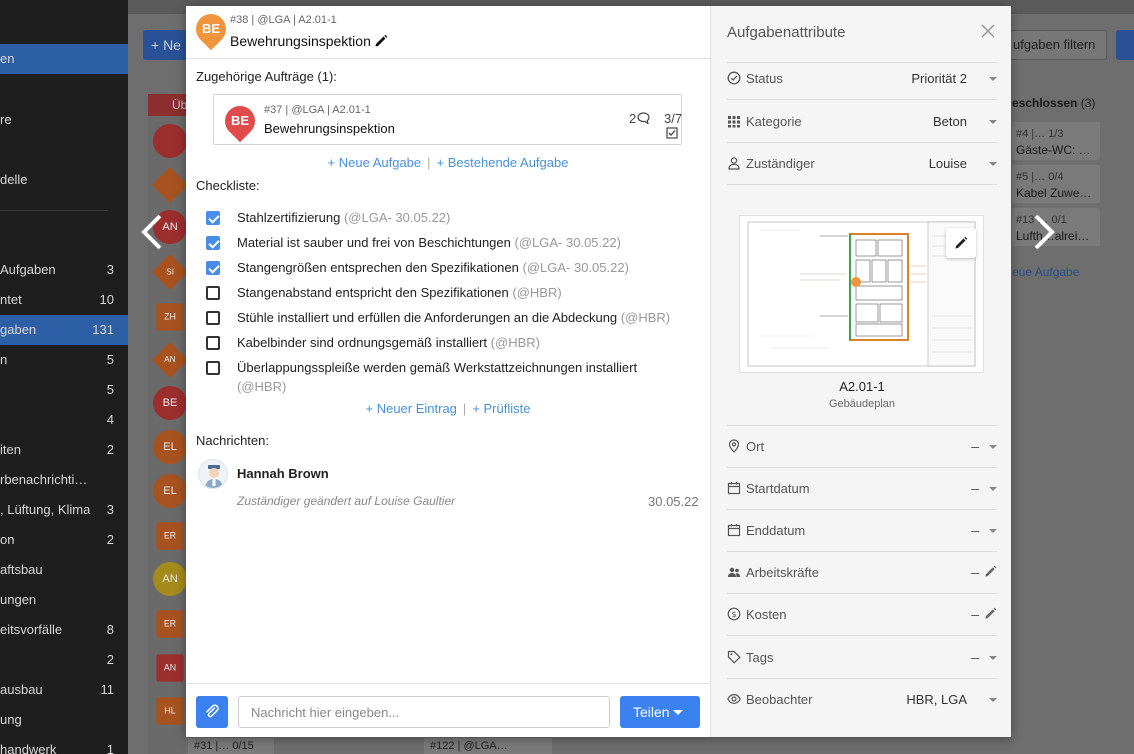 Image resolution: width=1134 pixels, height=754 pixels. I want to click on users-icon, so click(734, 572).